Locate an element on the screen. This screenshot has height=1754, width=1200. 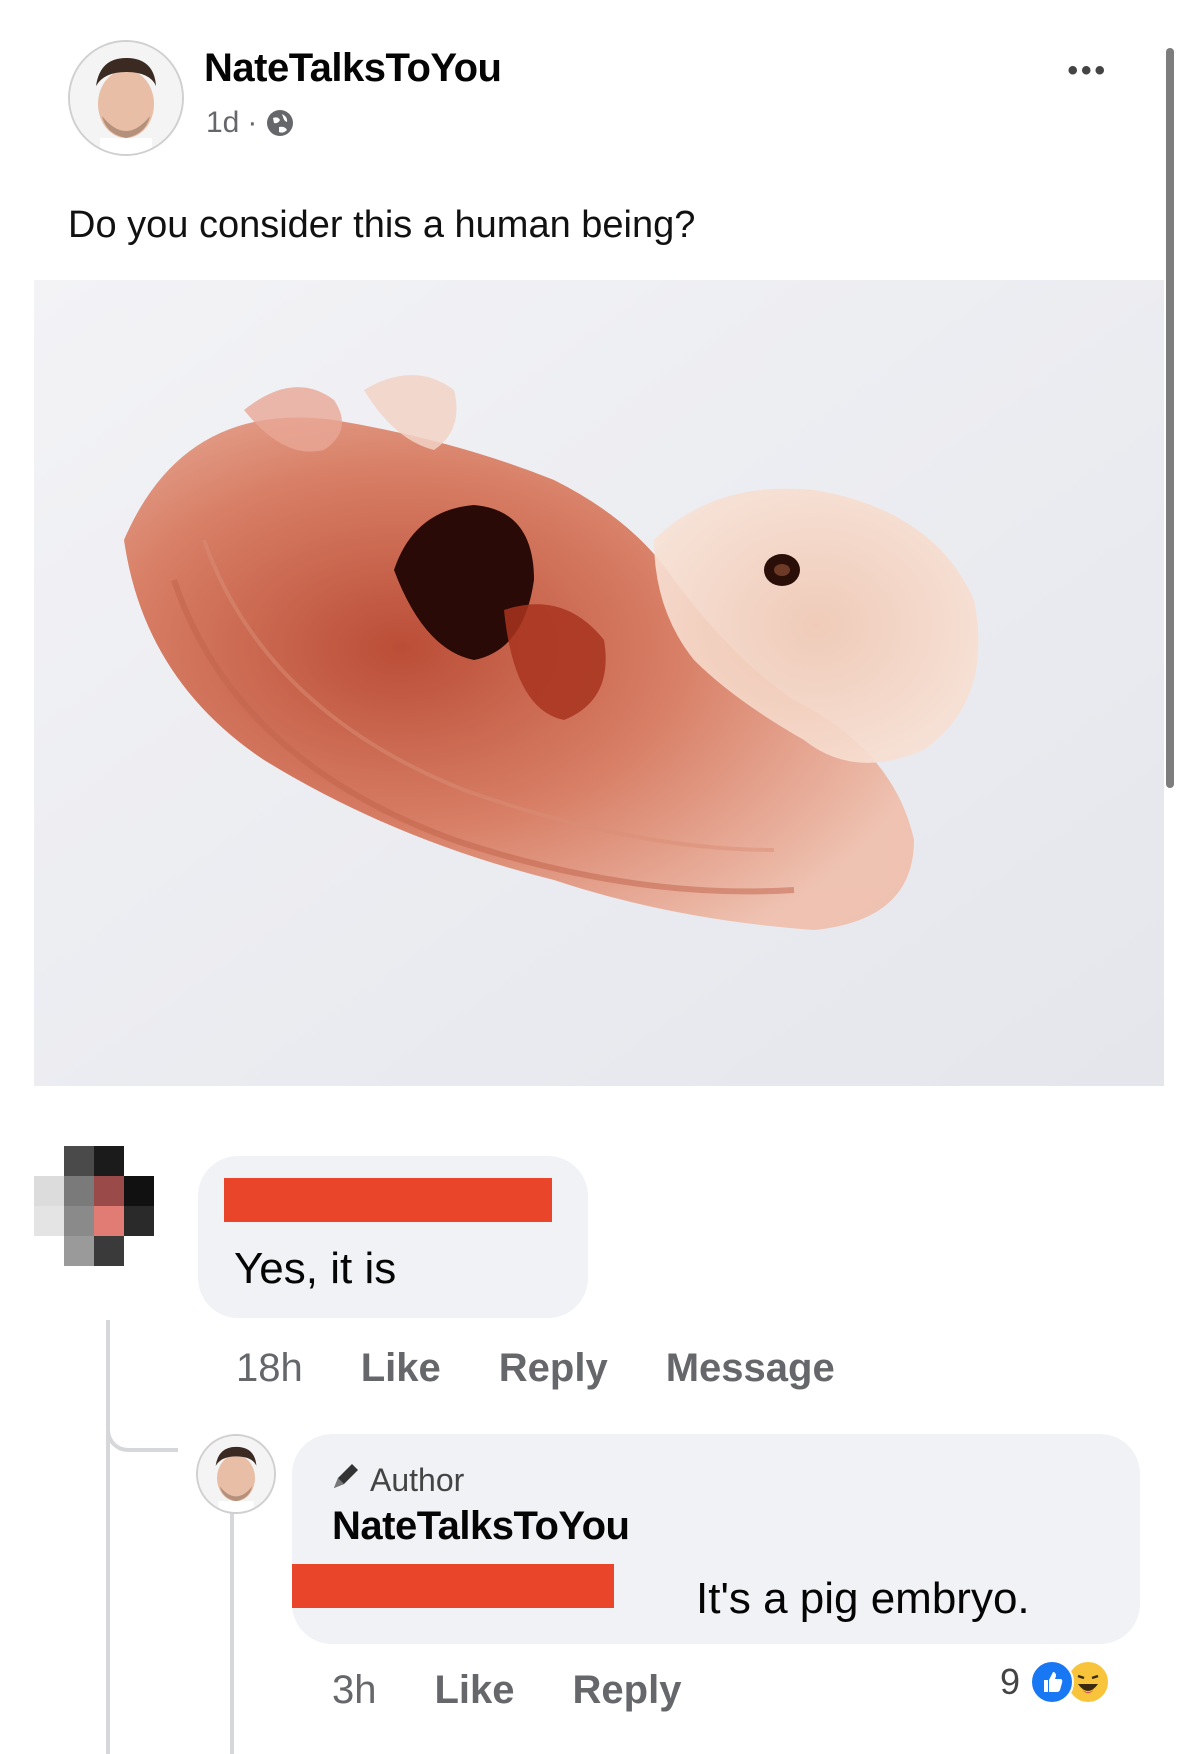
reply-button-2: Reply is located at coordinates (627, 1690).